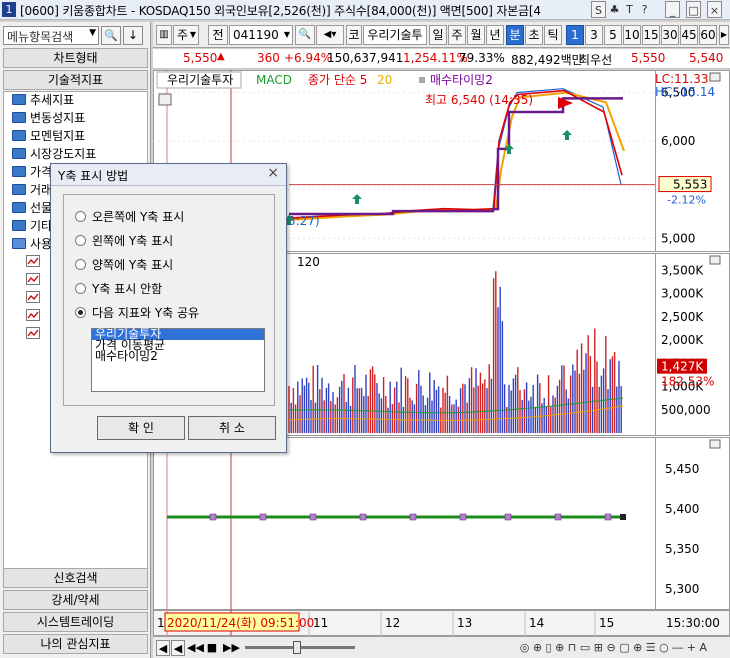 Image resolution: width=730 pixels, height=658 pixels. What do you see at coordinates (682, 469) in the screenshot?
I see `signal-tick-label: 5,450` at bounding box center [682, 469].